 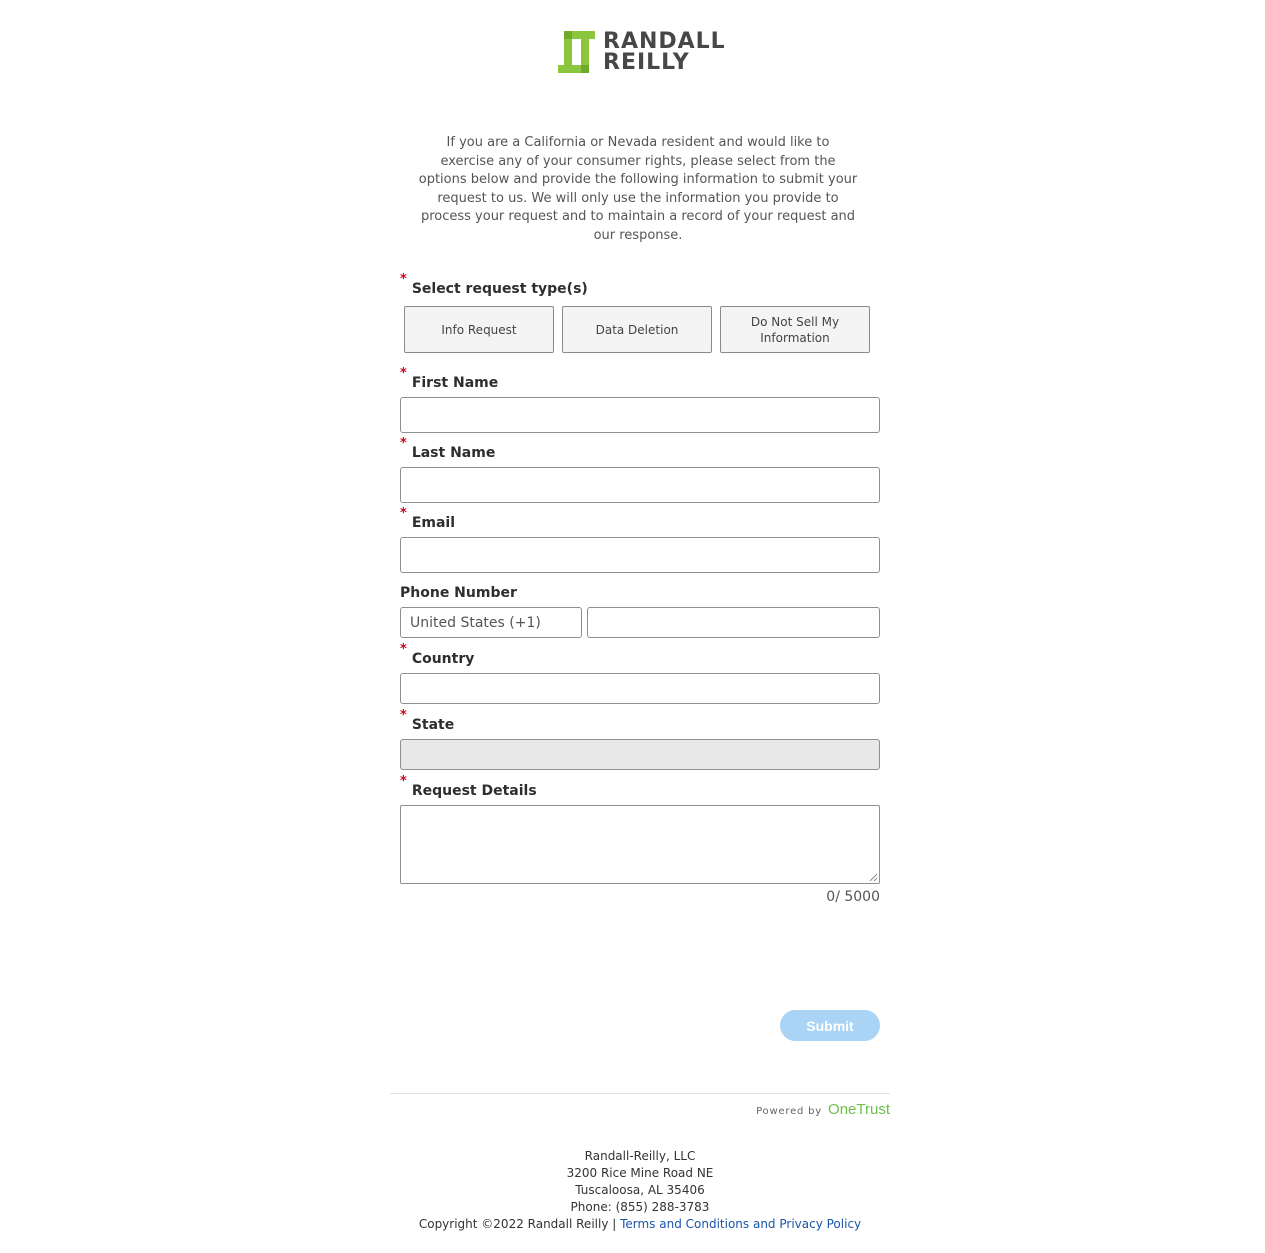 I want to click on state-label: * State, so click(x=427, y=721).